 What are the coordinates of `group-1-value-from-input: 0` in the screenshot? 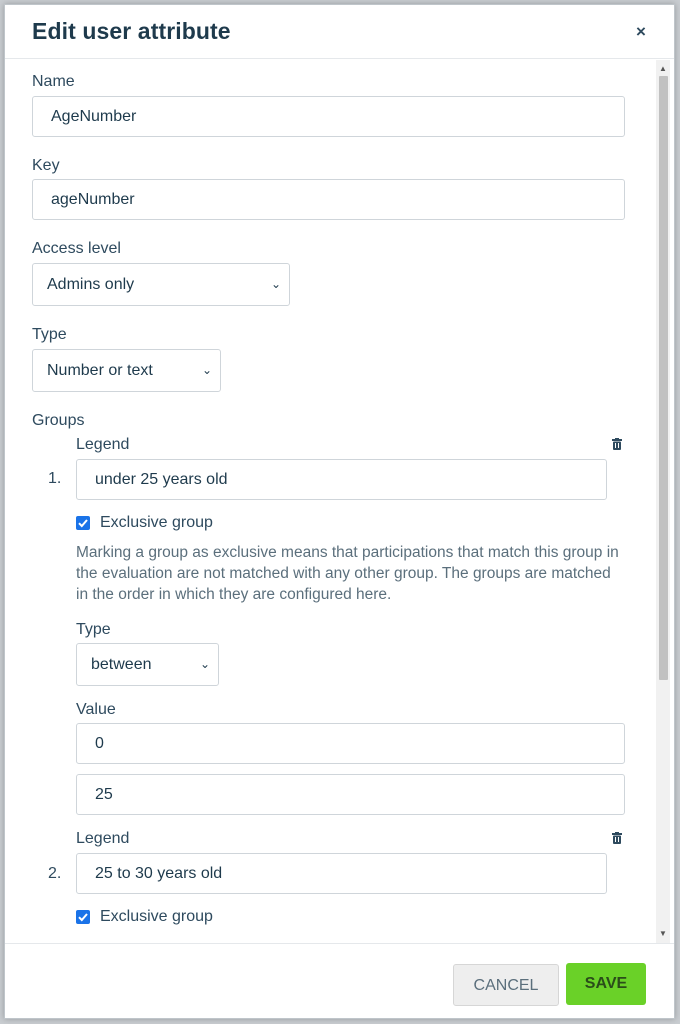 It's located at (350, 743).